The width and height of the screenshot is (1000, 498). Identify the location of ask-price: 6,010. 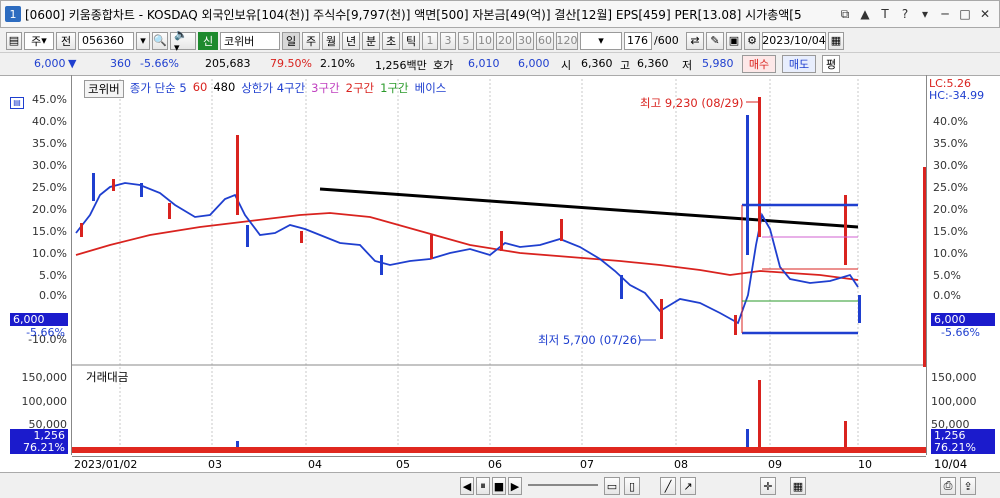
(484, 63).